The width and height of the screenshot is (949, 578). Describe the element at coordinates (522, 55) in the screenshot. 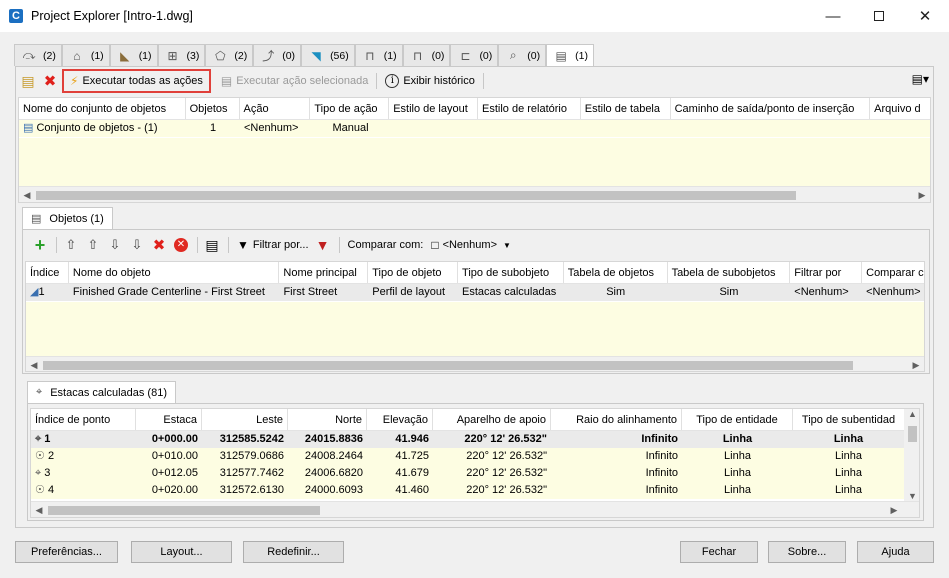

I see `tab-views: ⌕ (0)` at that location.